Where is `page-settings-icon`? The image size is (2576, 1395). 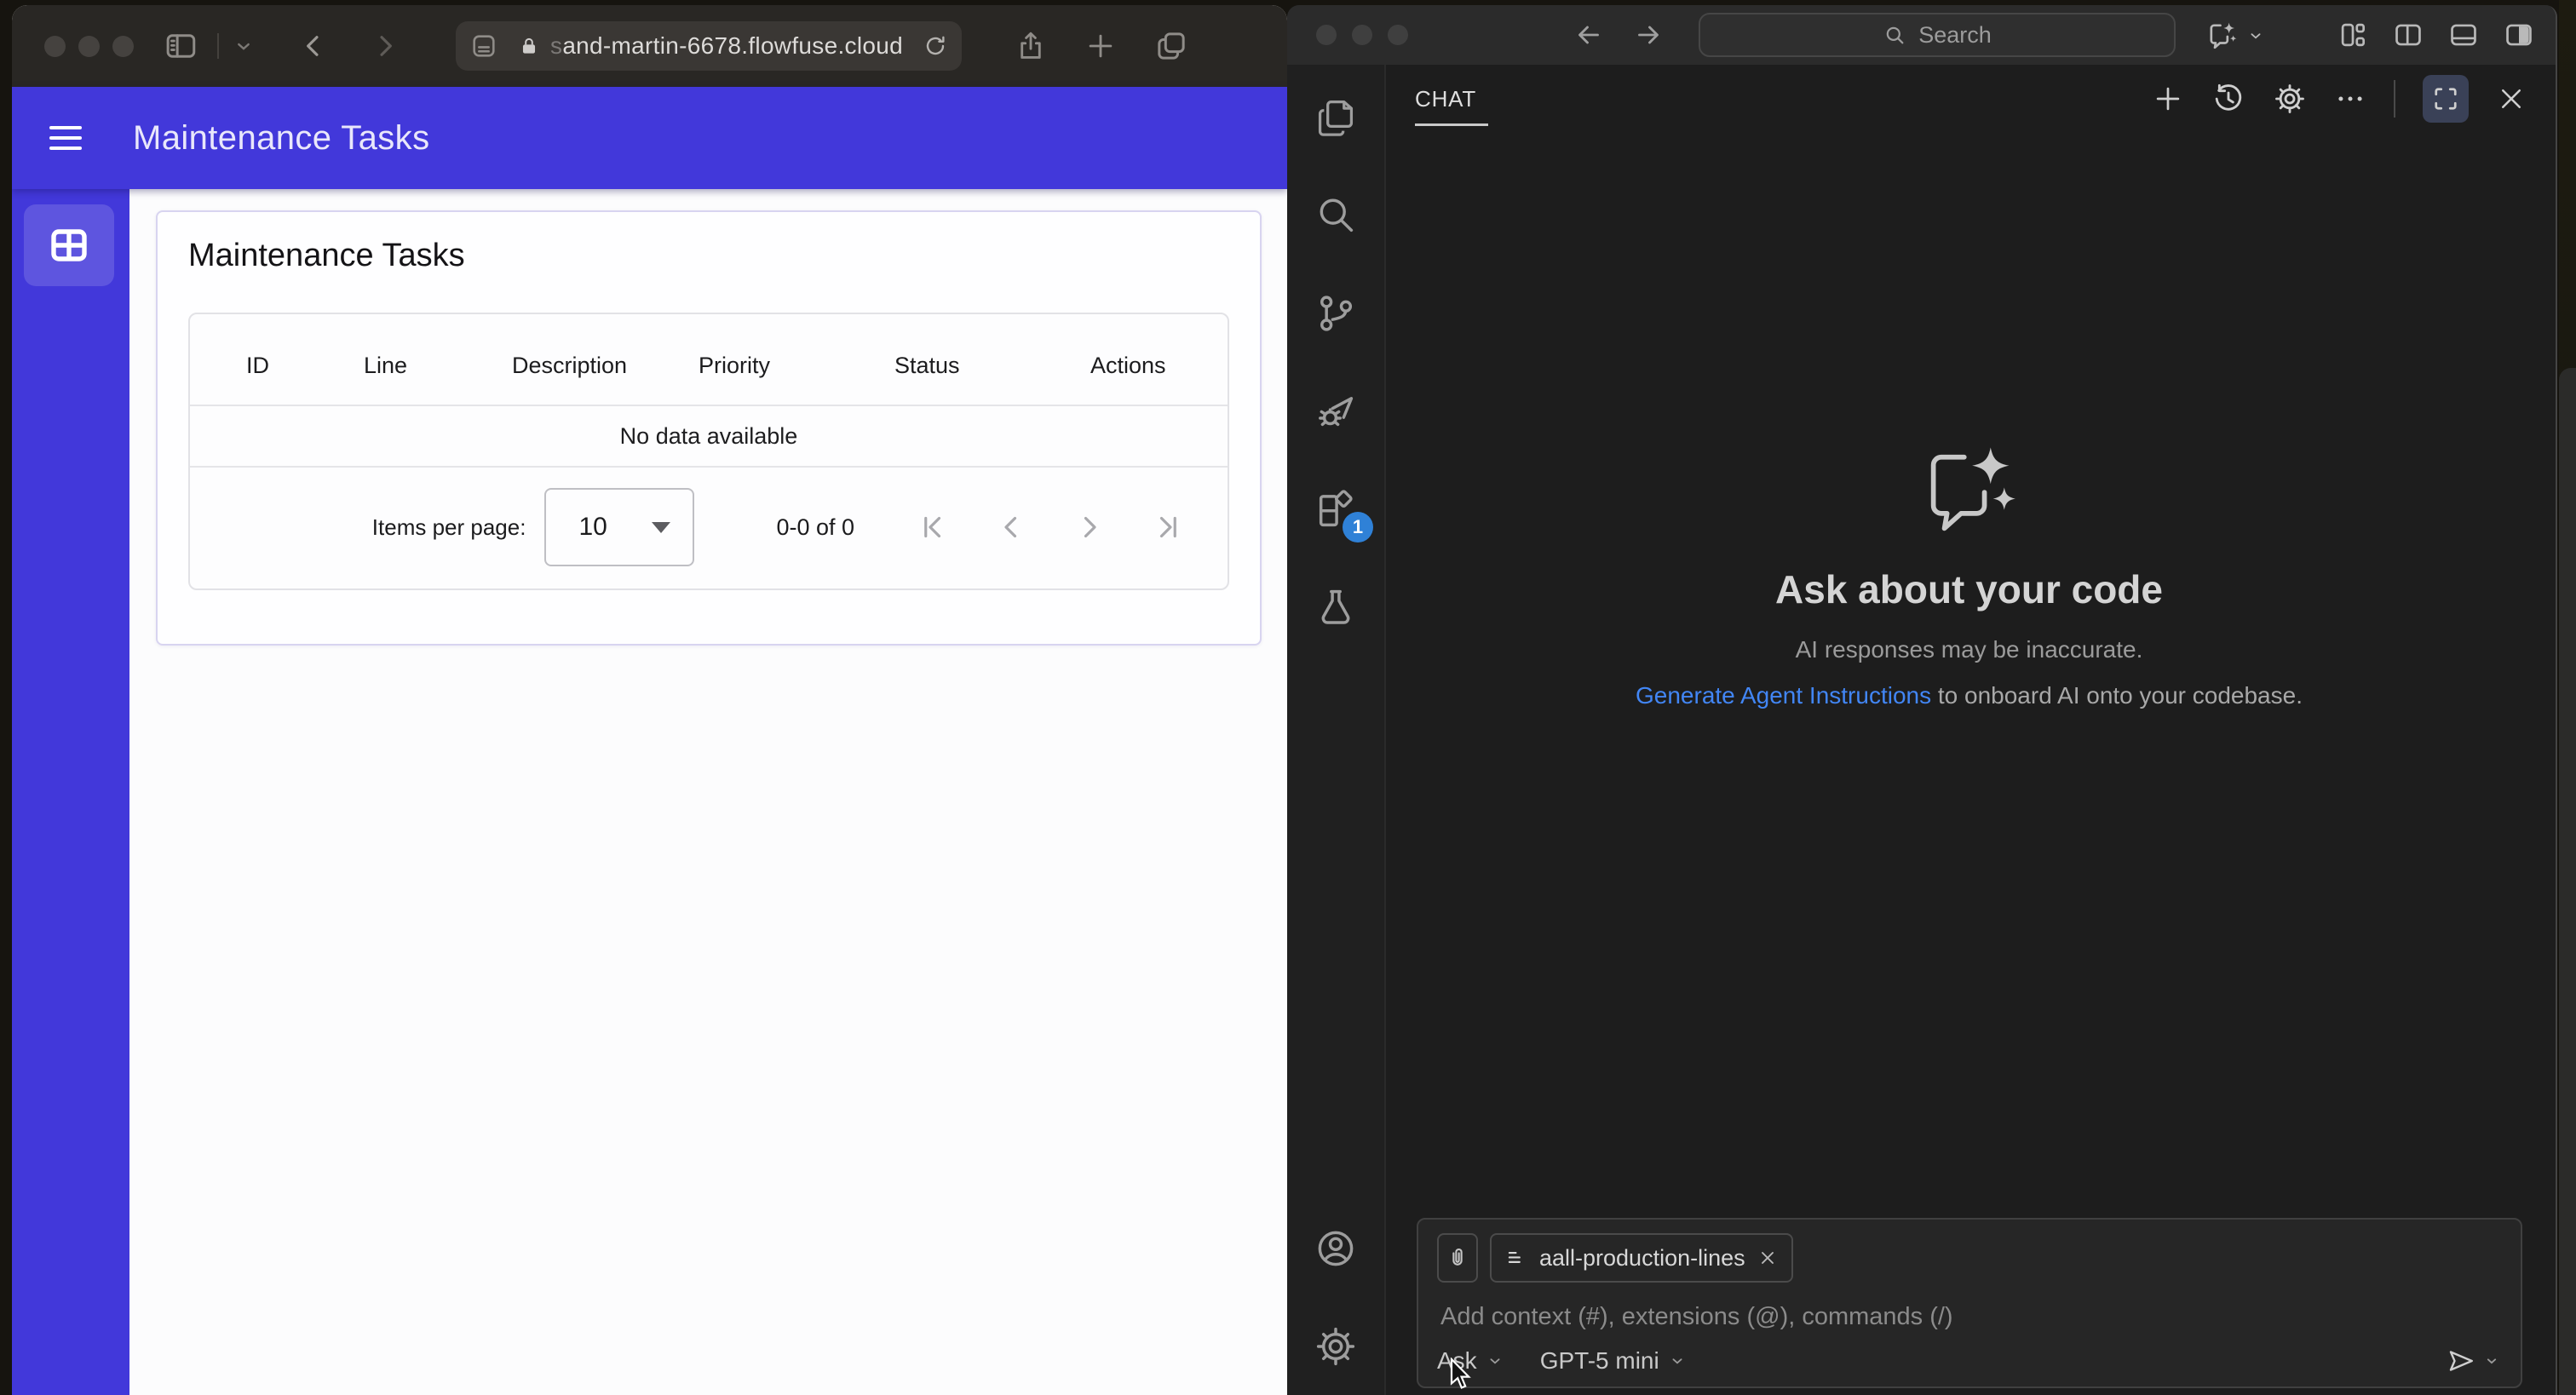 page-settings-icon is located at coordinates (483, 46).